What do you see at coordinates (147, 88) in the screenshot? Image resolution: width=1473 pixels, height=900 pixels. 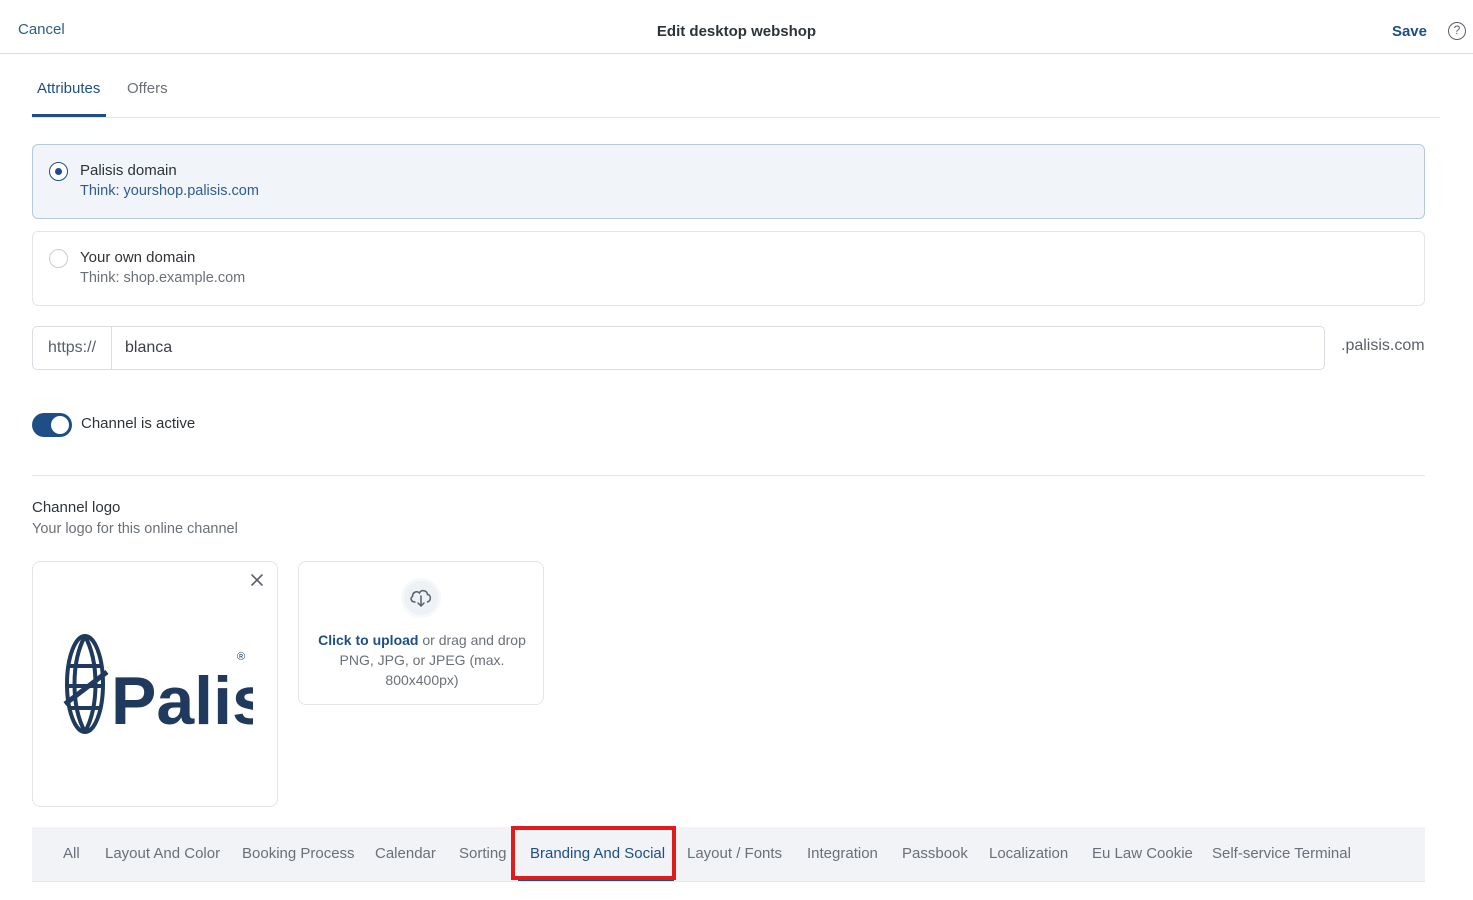 I see `tab-offers: Offers` at bounding box center [147, 88].